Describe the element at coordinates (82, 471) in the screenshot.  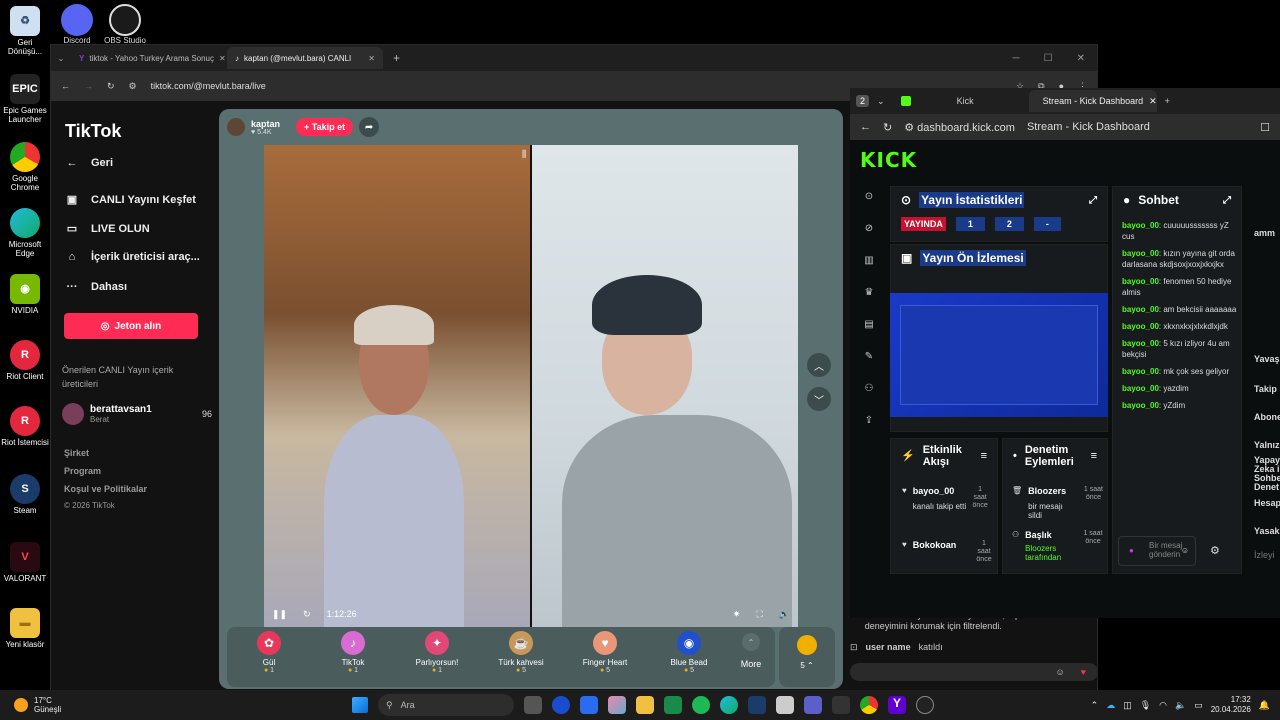
I see `footer-link-program: Program` at that location.